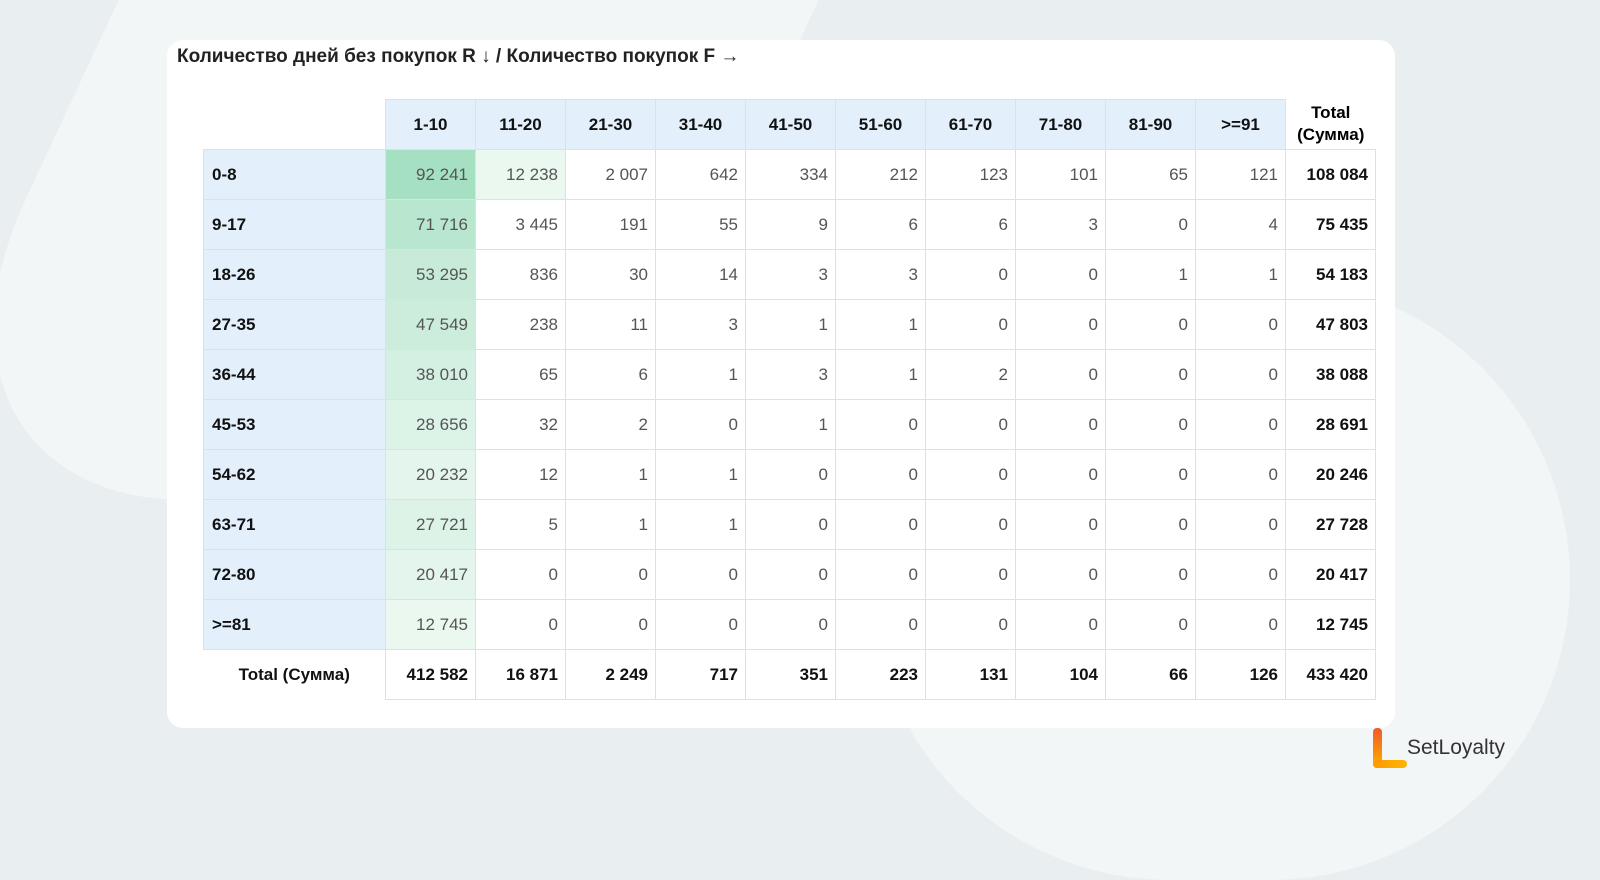 This screenshot has width=1600, height=880. What do you see at coordinates (1240, 674) in the screenshot?
I see `column-total: 126` at bounding box center [1240, 674].